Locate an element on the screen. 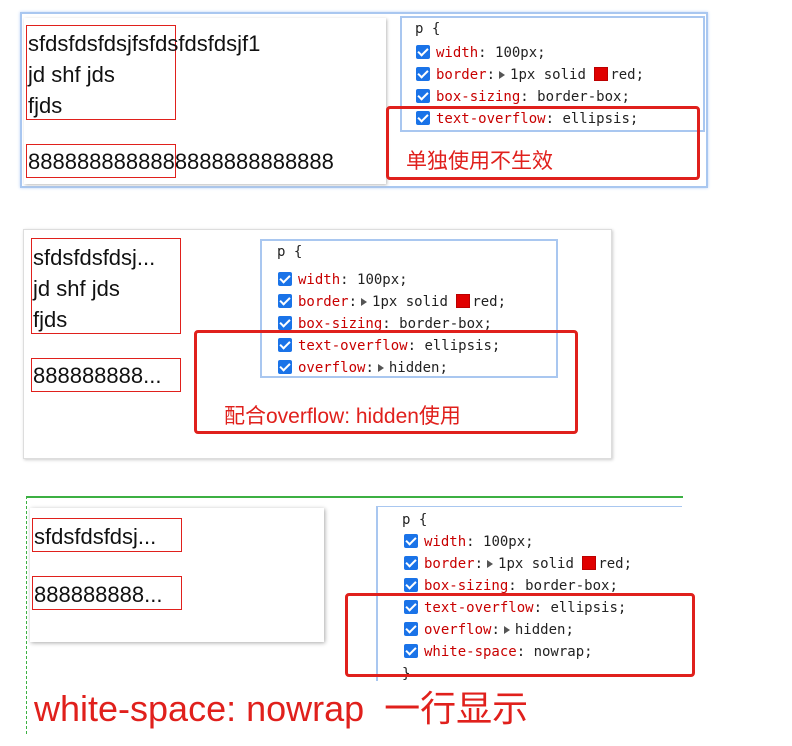 The width and height of the screenshot is (792, 746). section2-demo-p1: sfdsfdsfdsj... jd shf jds fjds is located at coordinates (106, 288).